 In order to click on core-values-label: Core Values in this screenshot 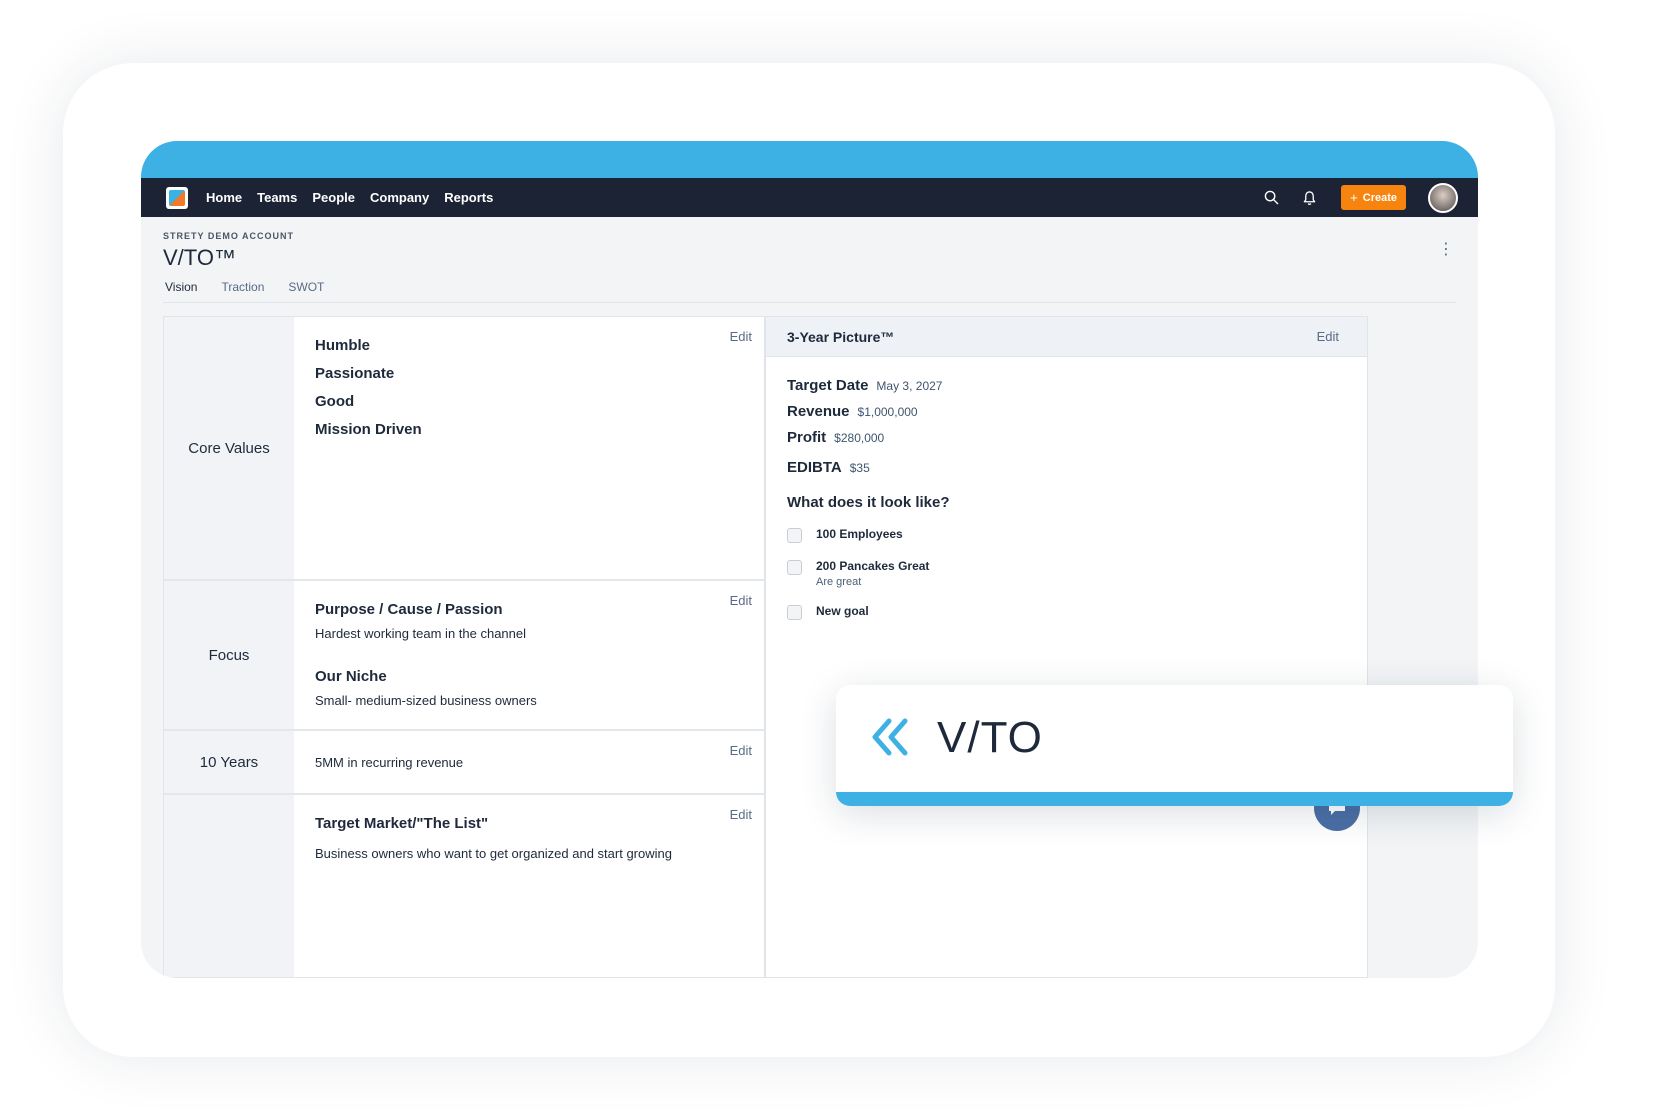, I will do `click(229, 448)`.